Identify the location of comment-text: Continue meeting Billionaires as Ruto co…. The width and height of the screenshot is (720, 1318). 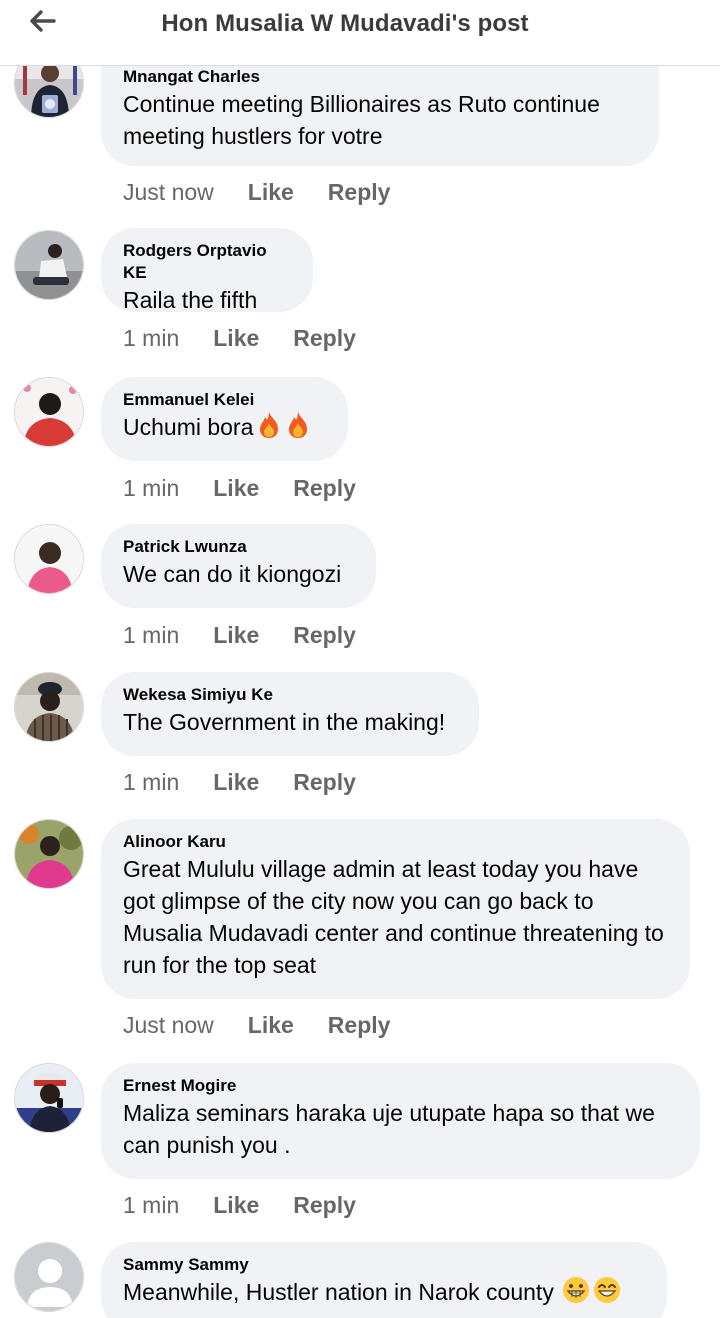
(361, 120).